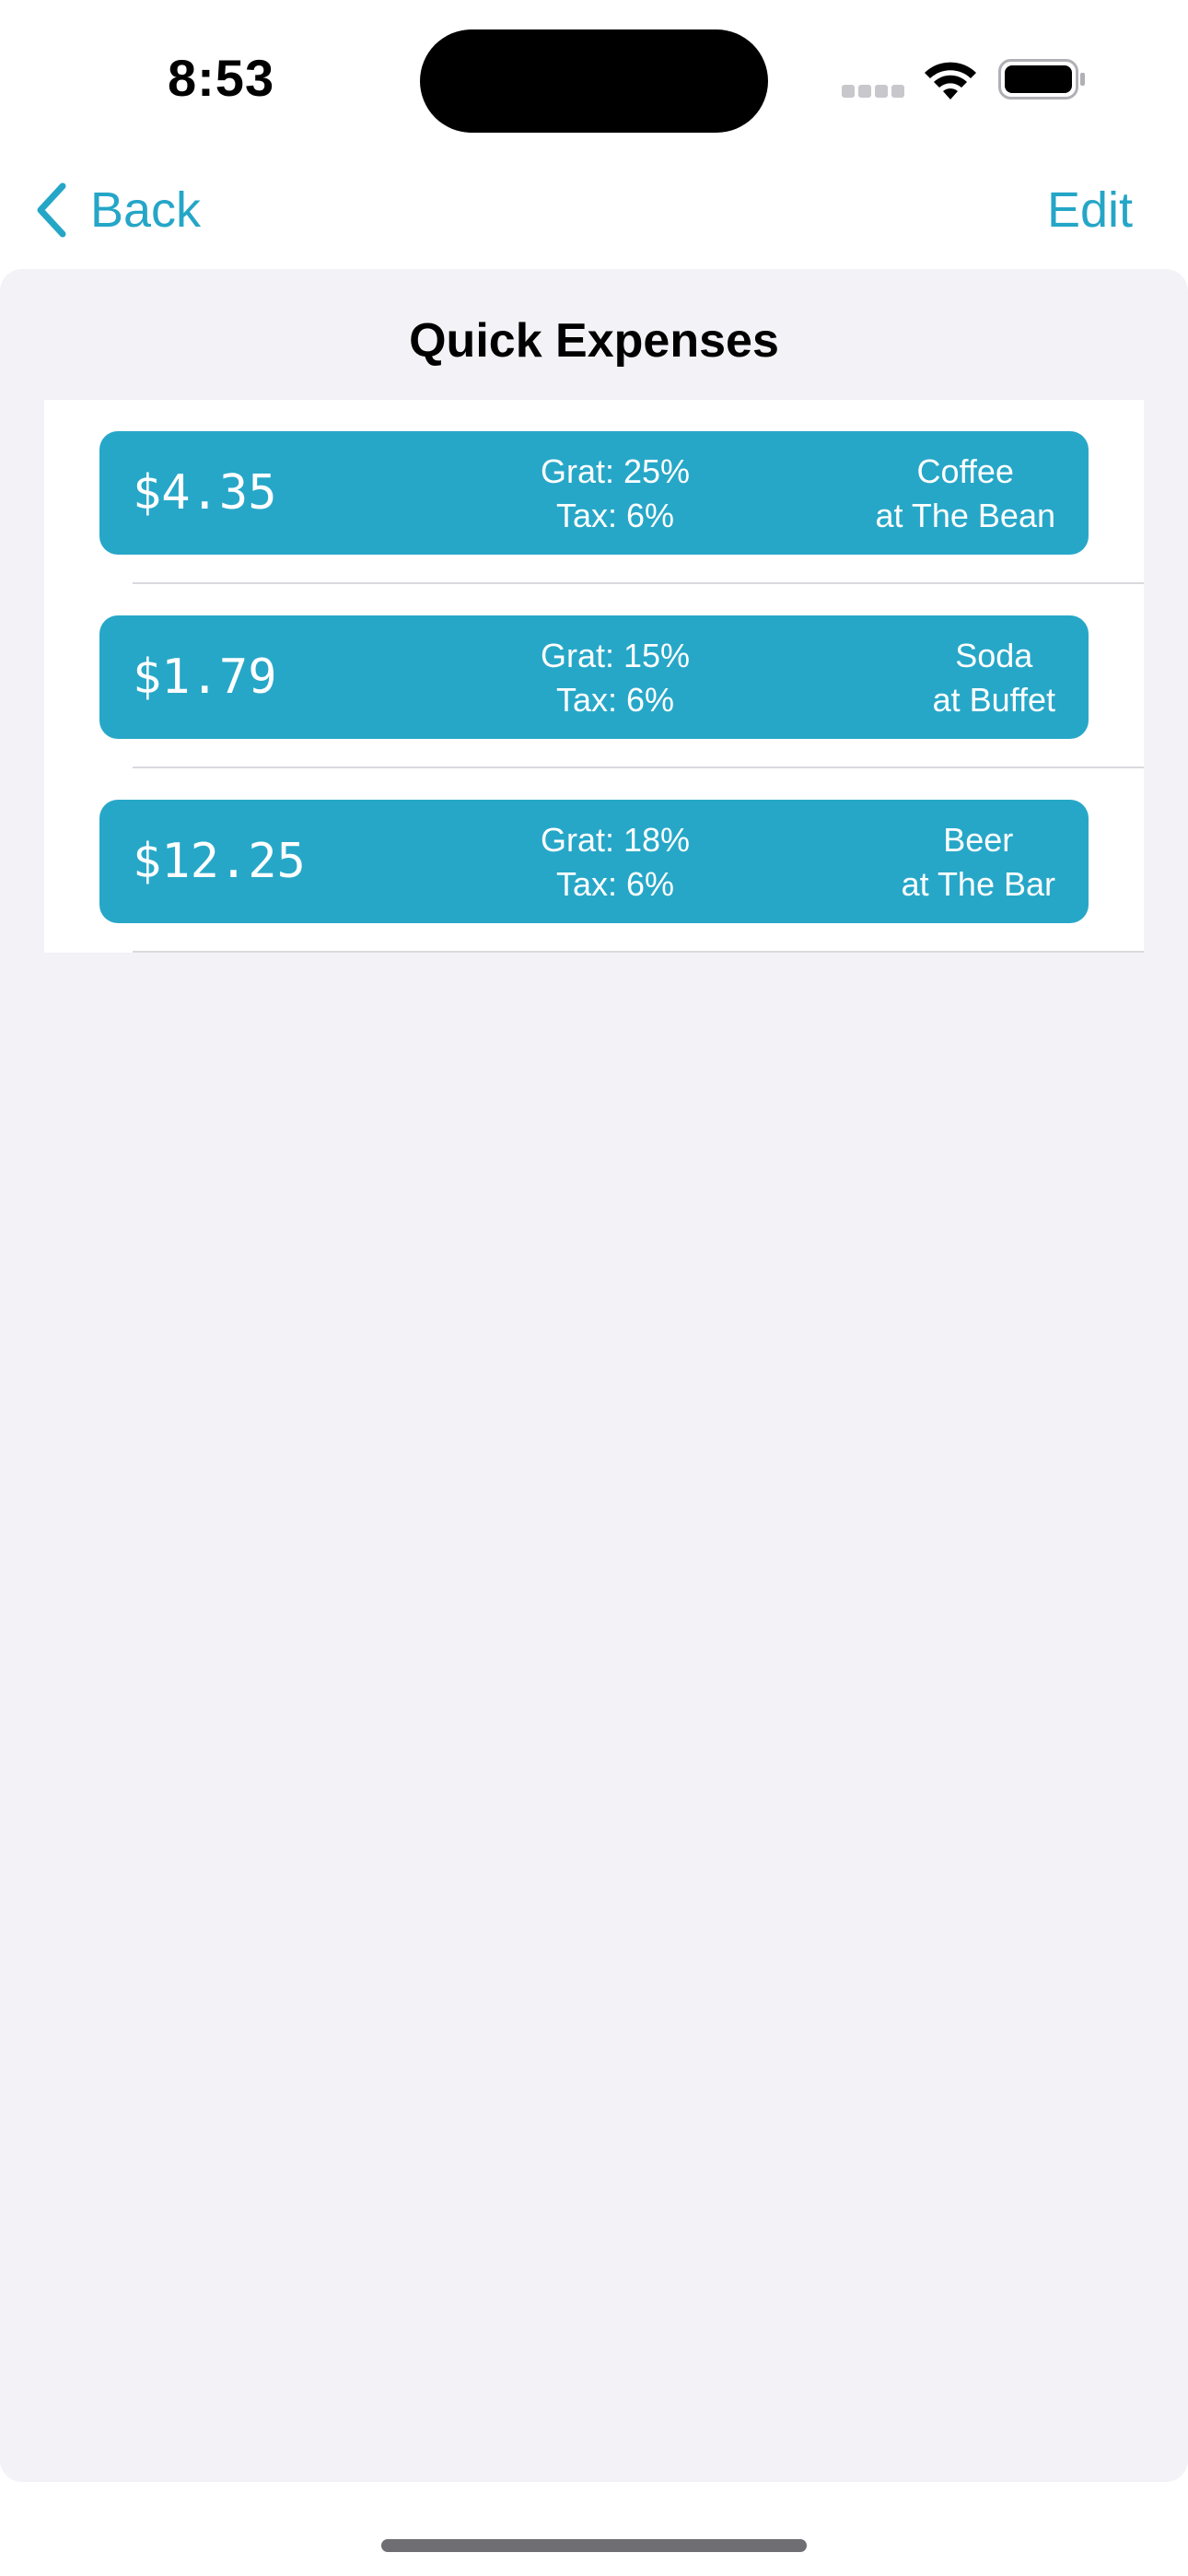 The width and height of the screenshot is (1188, 2576). I want to click on battery-icon, so click(1041, 79).